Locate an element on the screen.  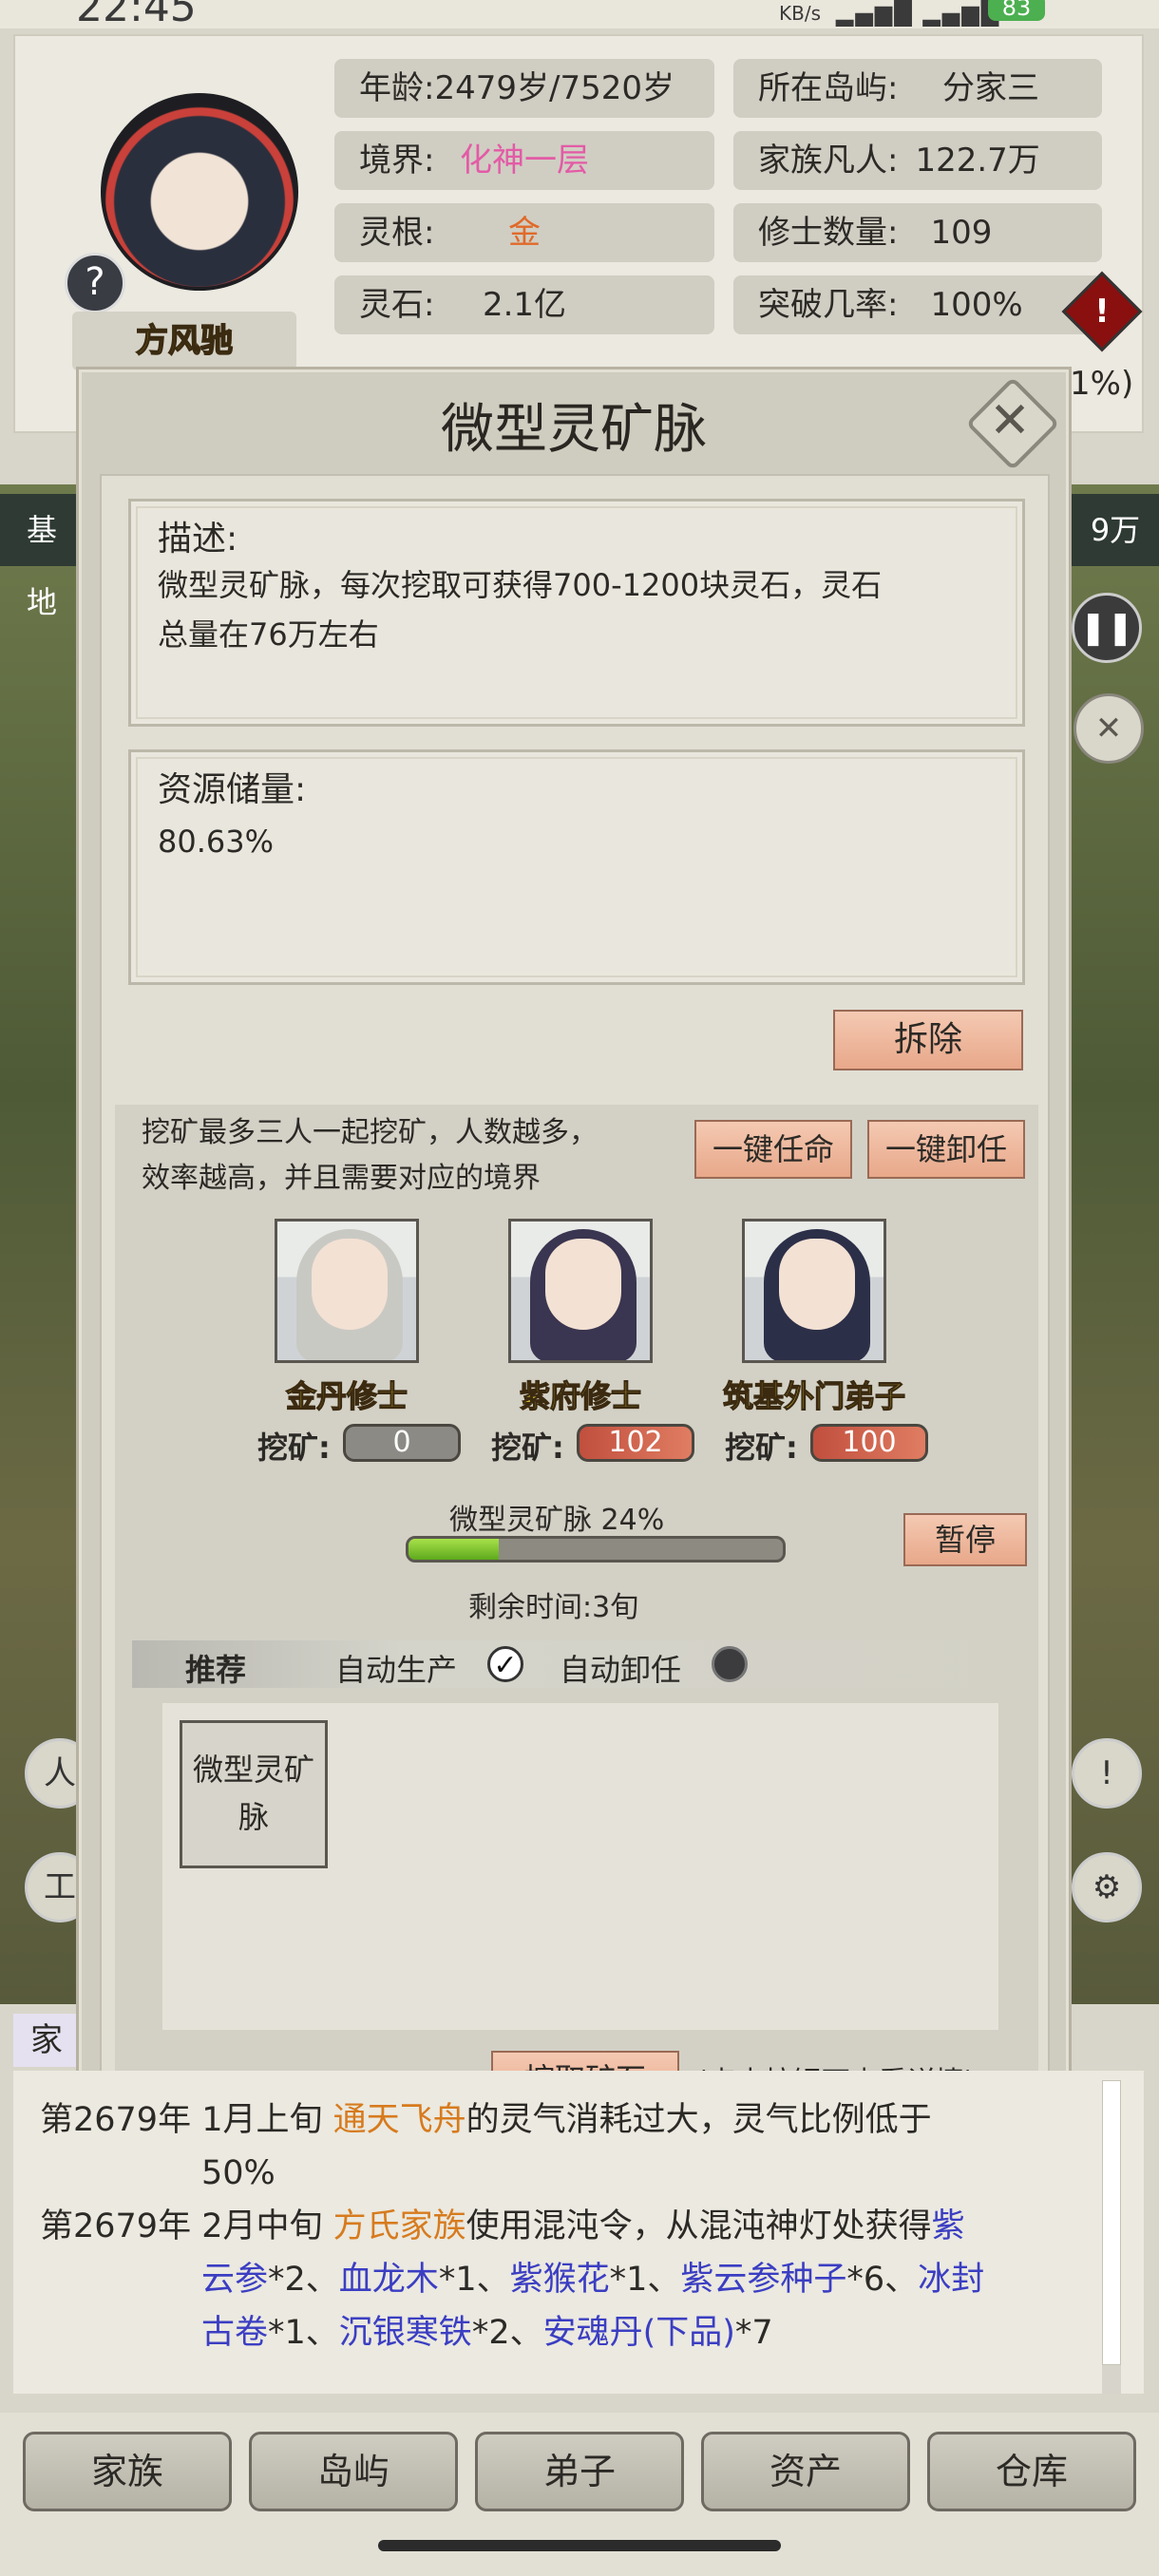
home-indicator is located at coordinates (579, 2545).